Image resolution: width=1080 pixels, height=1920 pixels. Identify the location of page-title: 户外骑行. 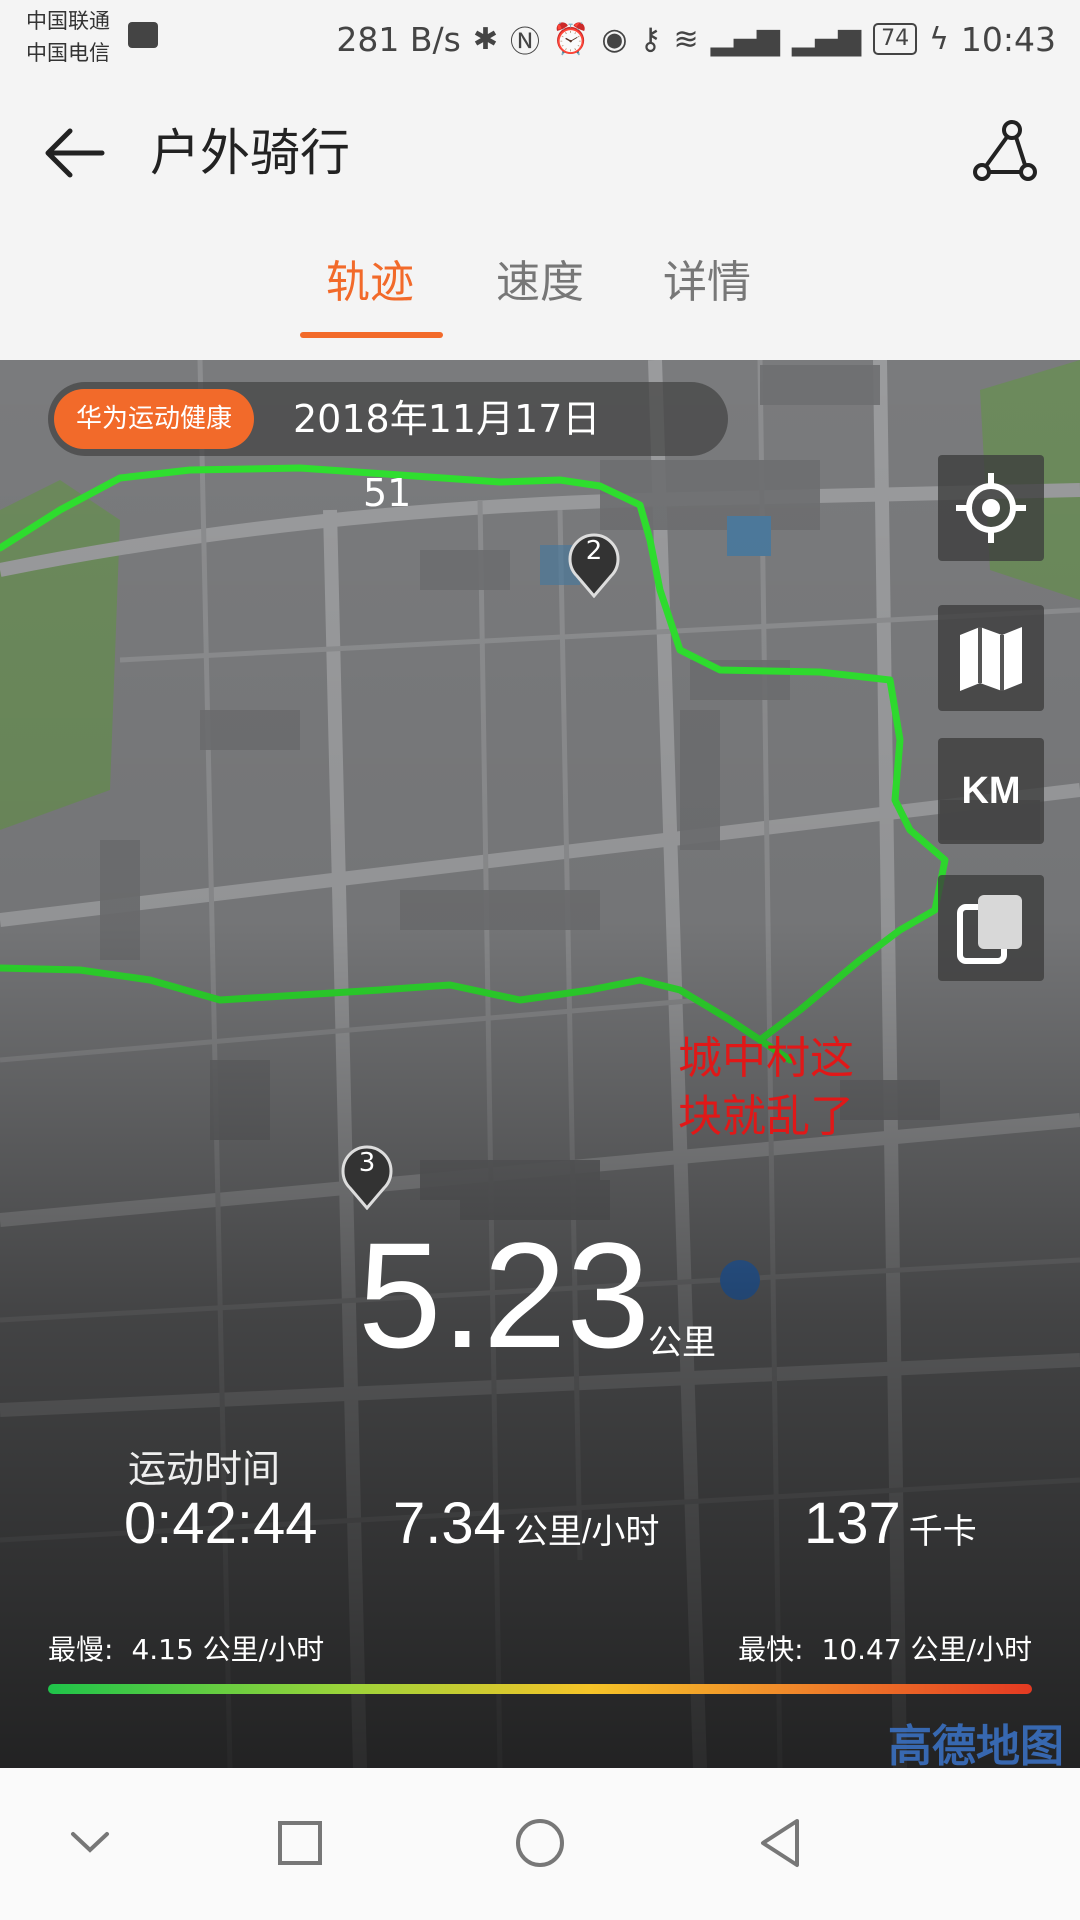
(250, 153).